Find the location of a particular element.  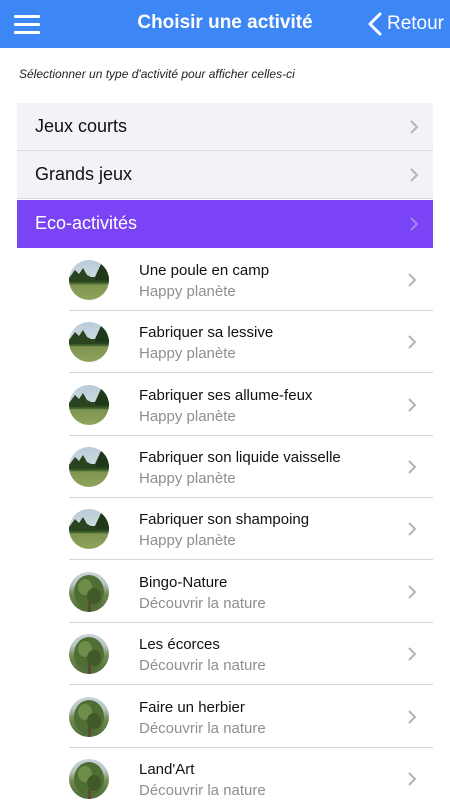

hamburger-menu-icon is located at coordinates (27, 24).